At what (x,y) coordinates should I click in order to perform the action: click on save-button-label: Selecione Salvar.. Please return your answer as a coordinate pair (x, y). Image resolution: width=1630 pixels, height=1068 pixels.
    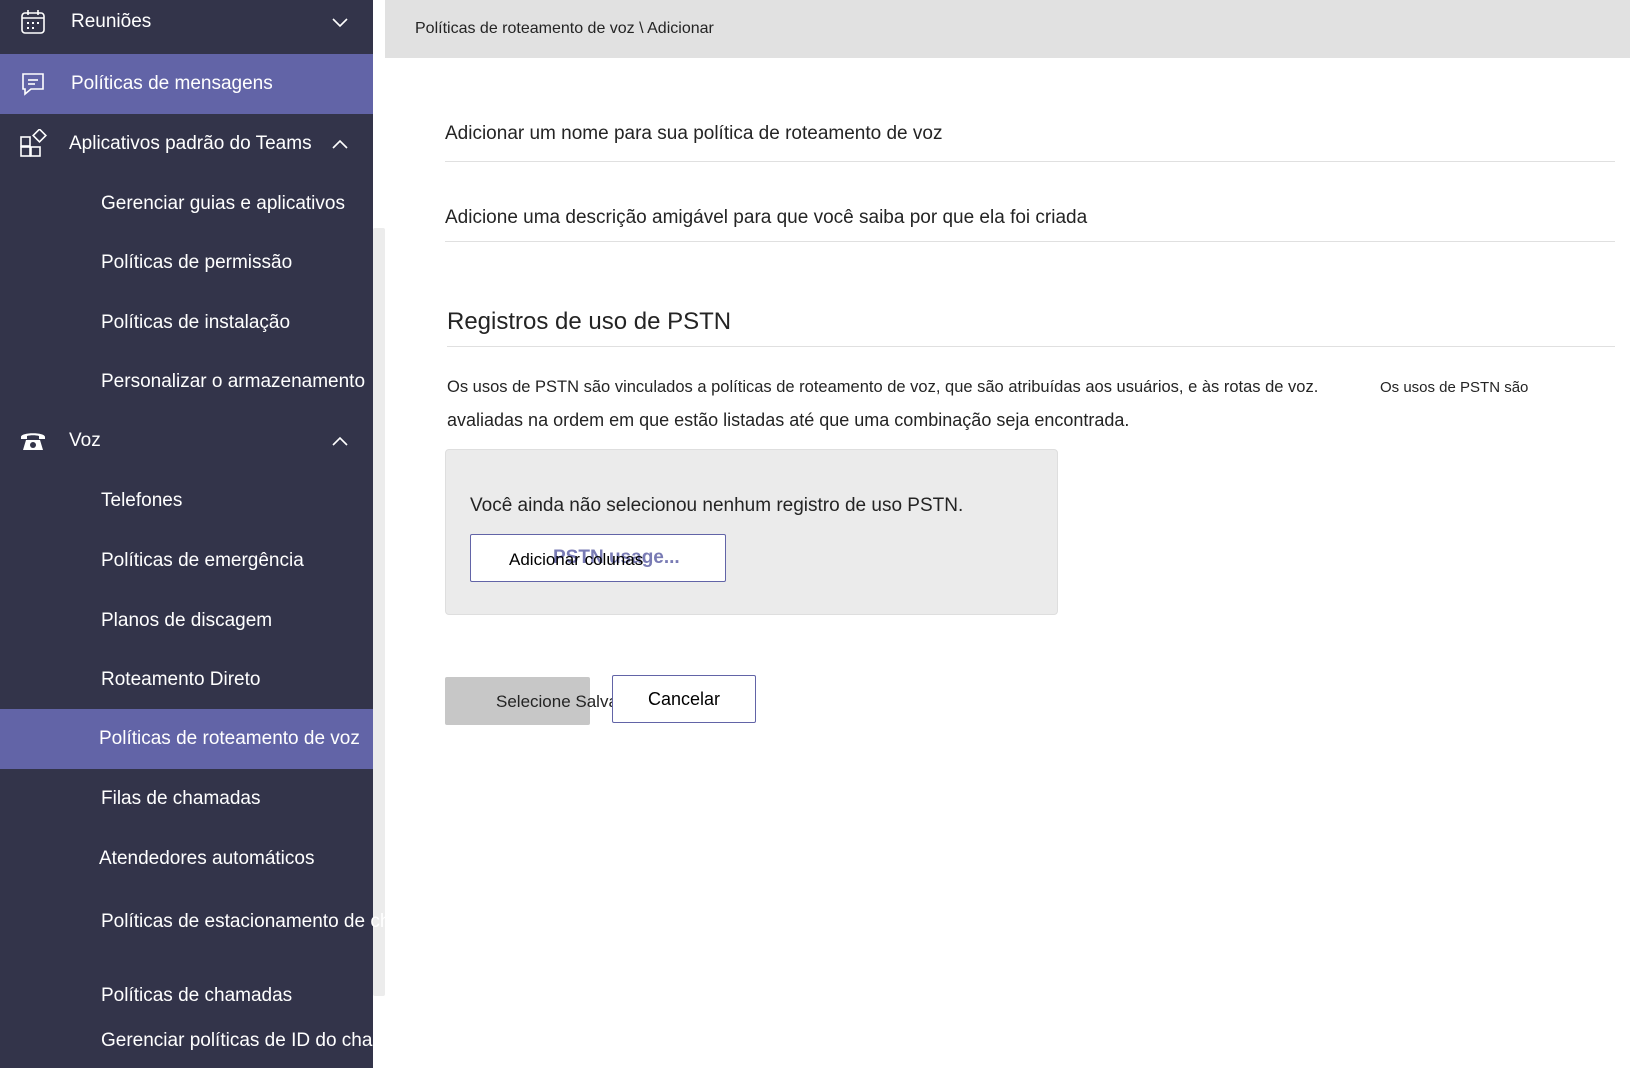
    Looking at the image, I should click on (562, 701).